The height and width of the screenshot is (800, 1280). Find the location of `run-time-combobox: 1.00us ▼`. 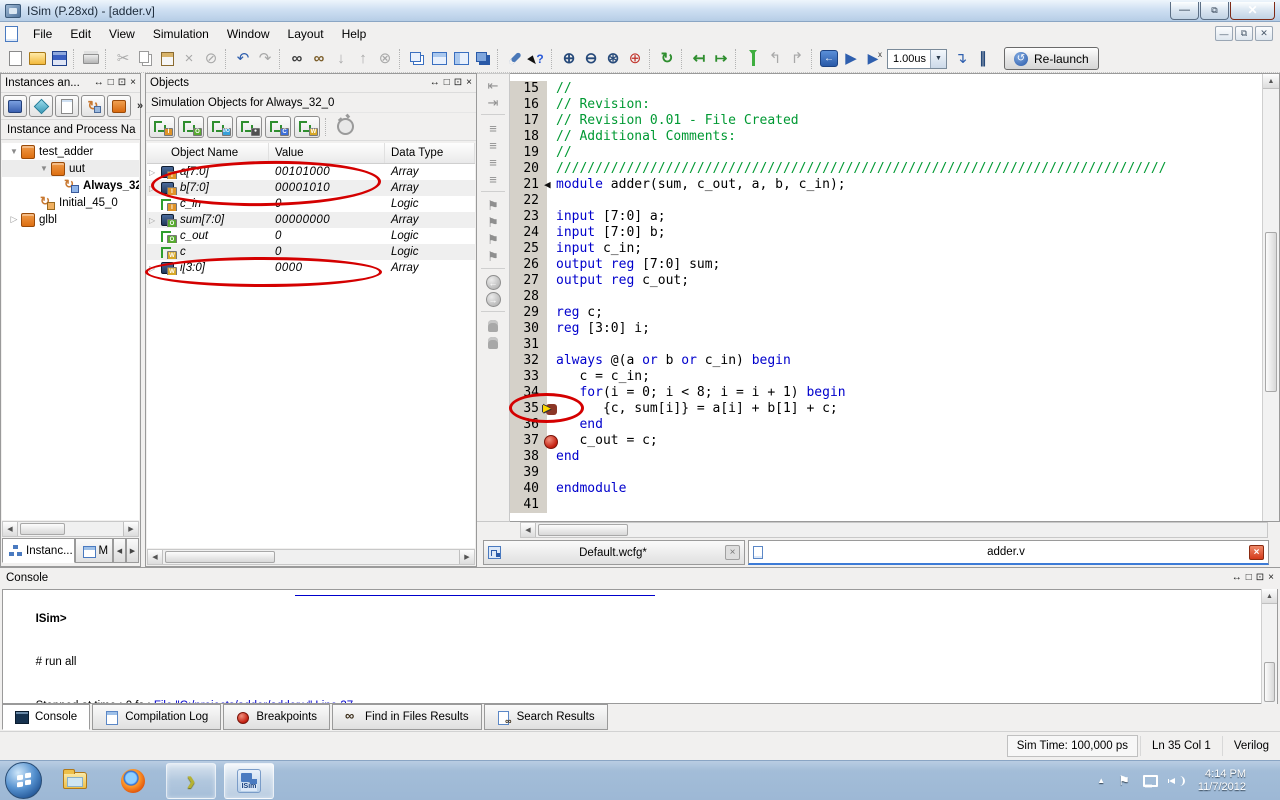

run-time-combobox: 1.00us ▼ is located at coordinates (917, 58).